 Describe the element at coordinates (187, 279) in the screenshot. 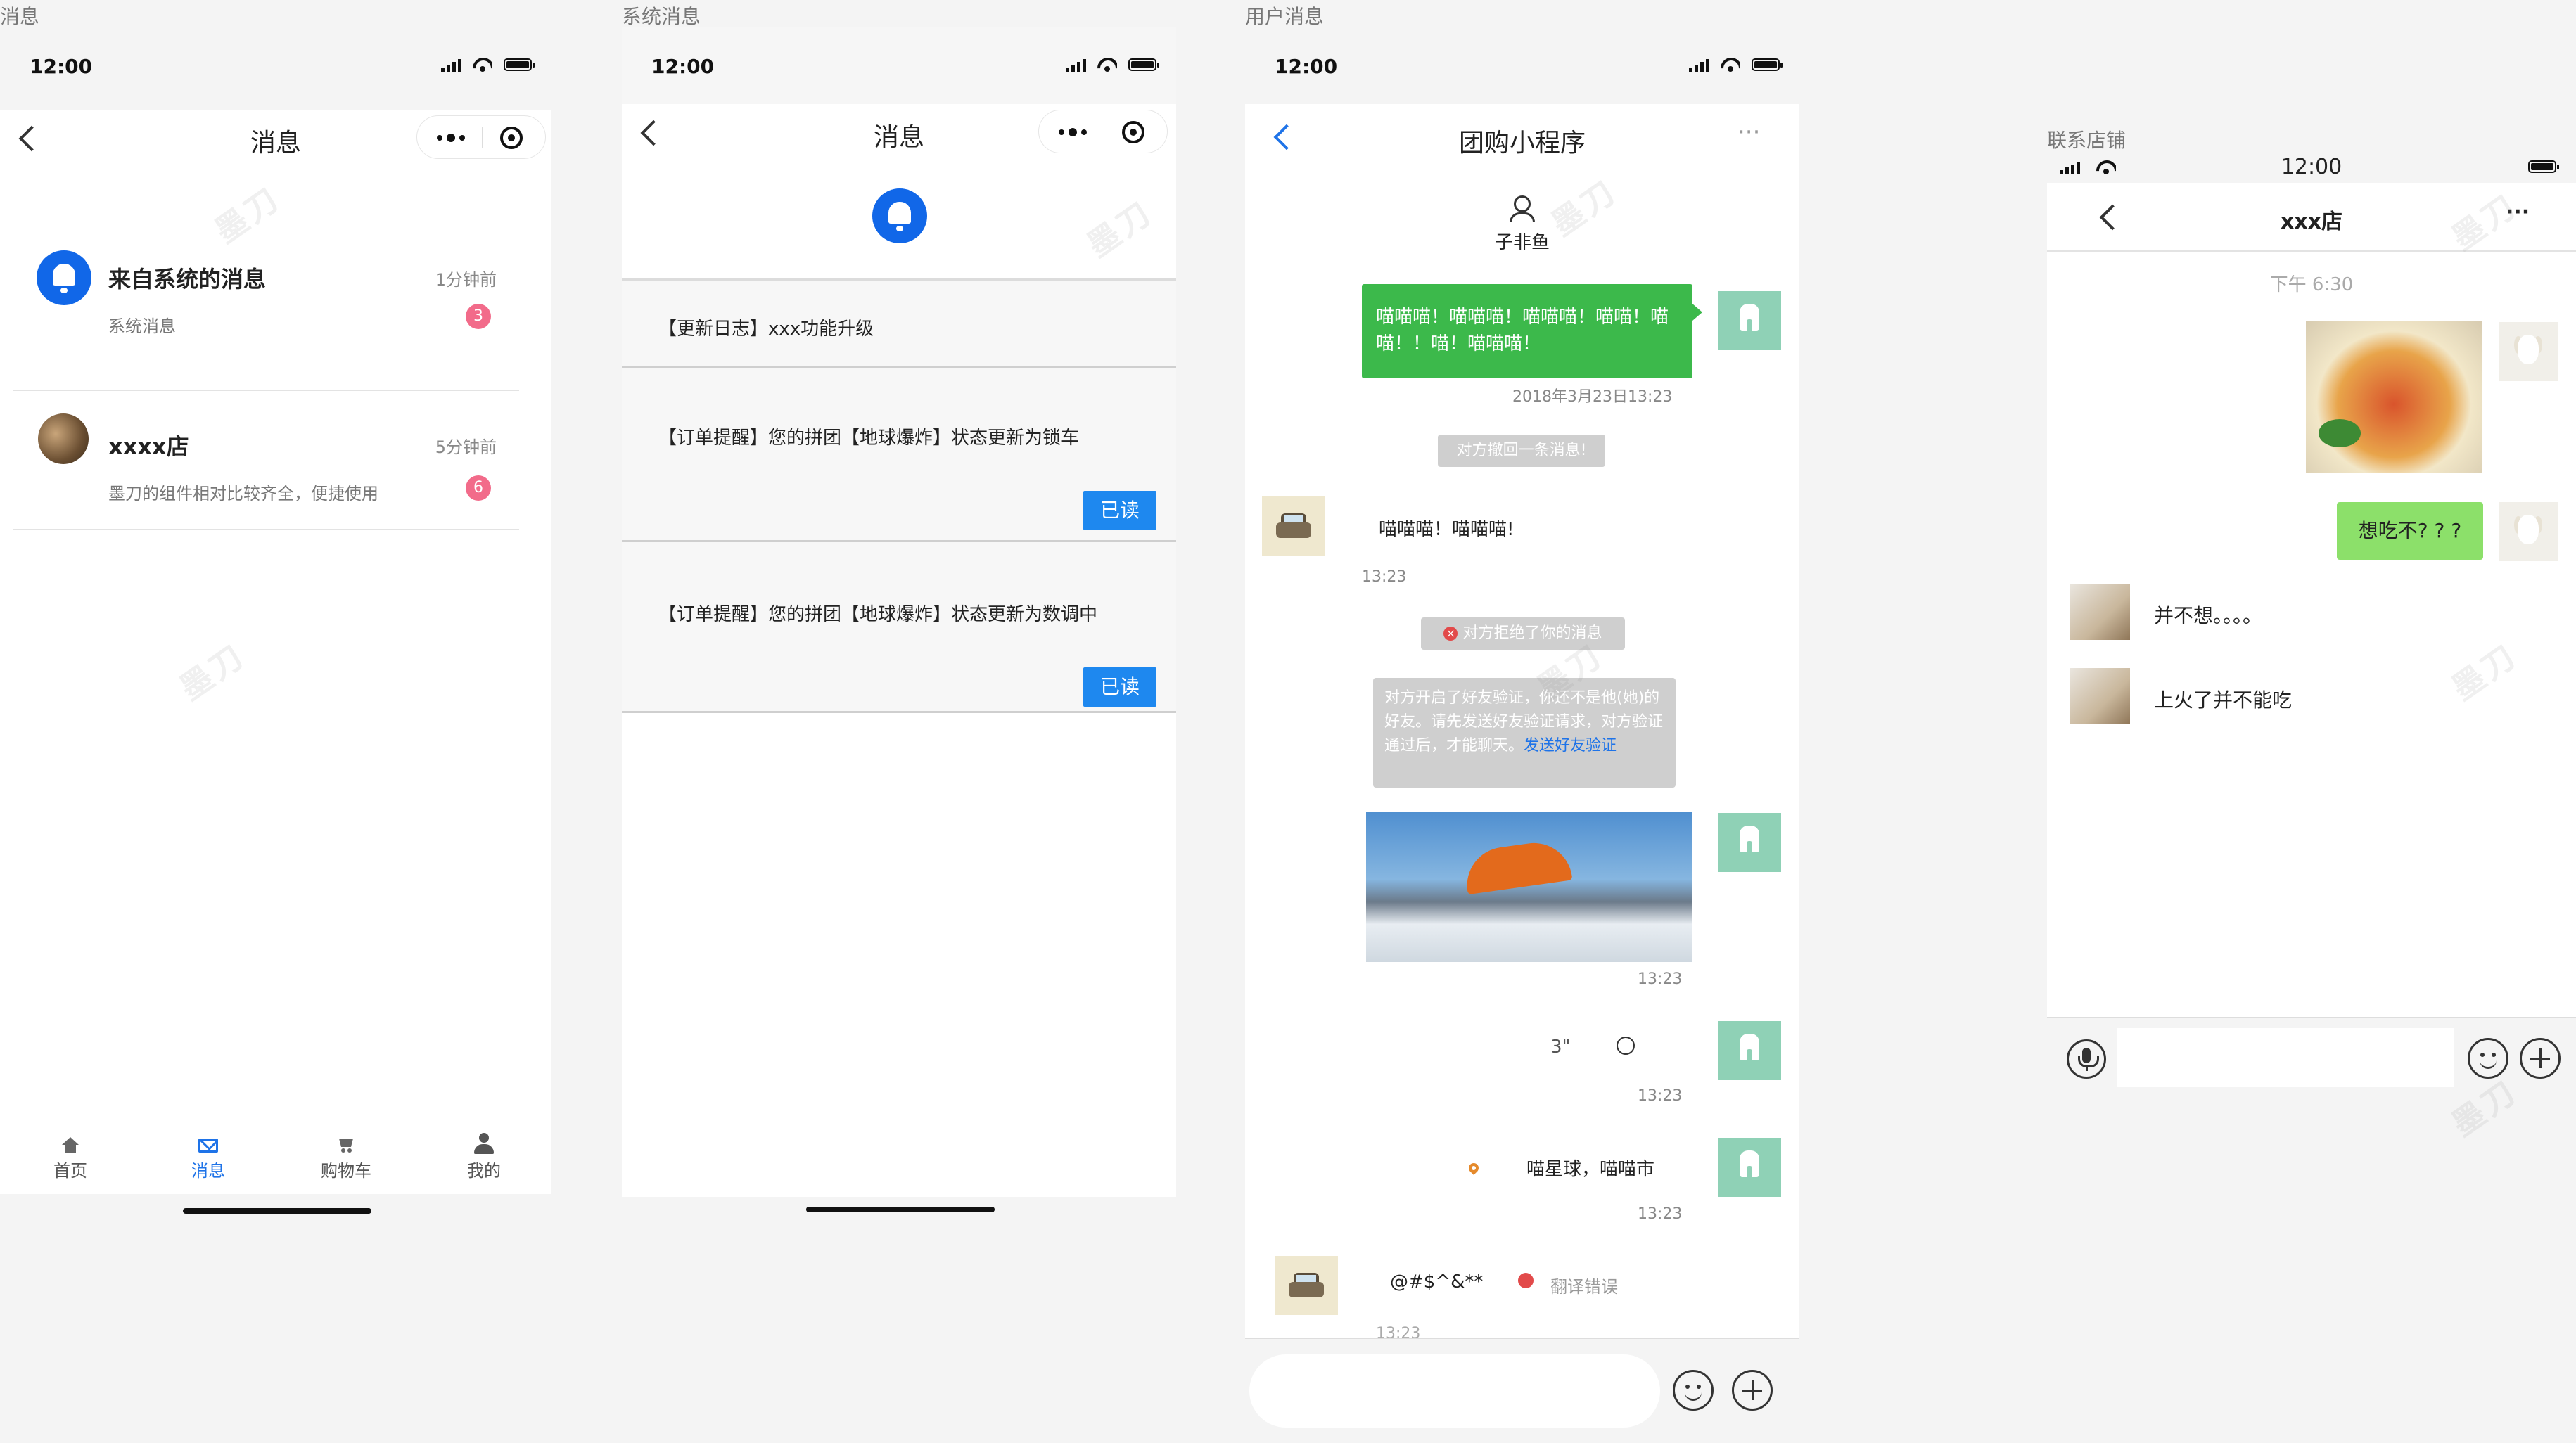

I see `item-title: 来自系统的消息` at that location.